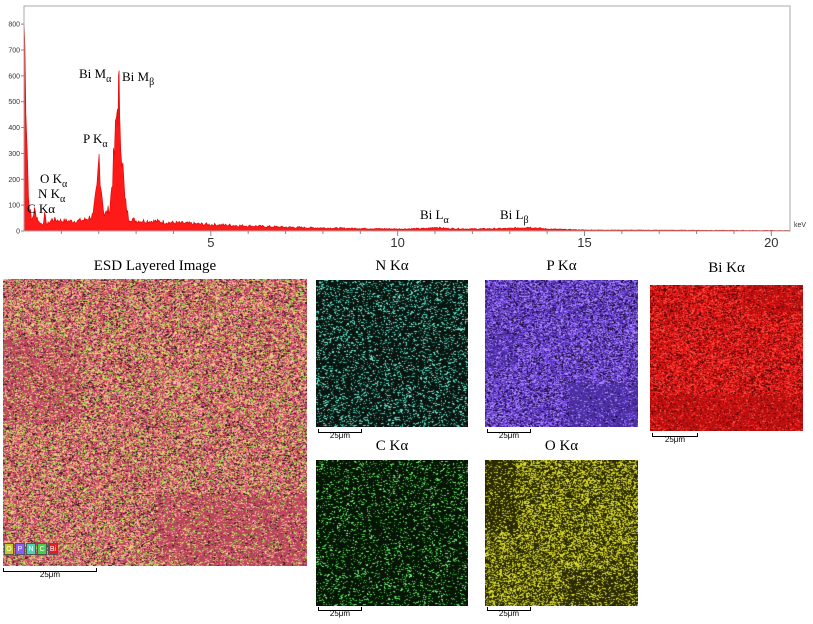 Image resolution: width=813 pixels, height=624 pixels. What do you see at coordinates (53, 549) in the screenshot?
I see `legend-swatch: Bi` at bounding box center [53, 549].